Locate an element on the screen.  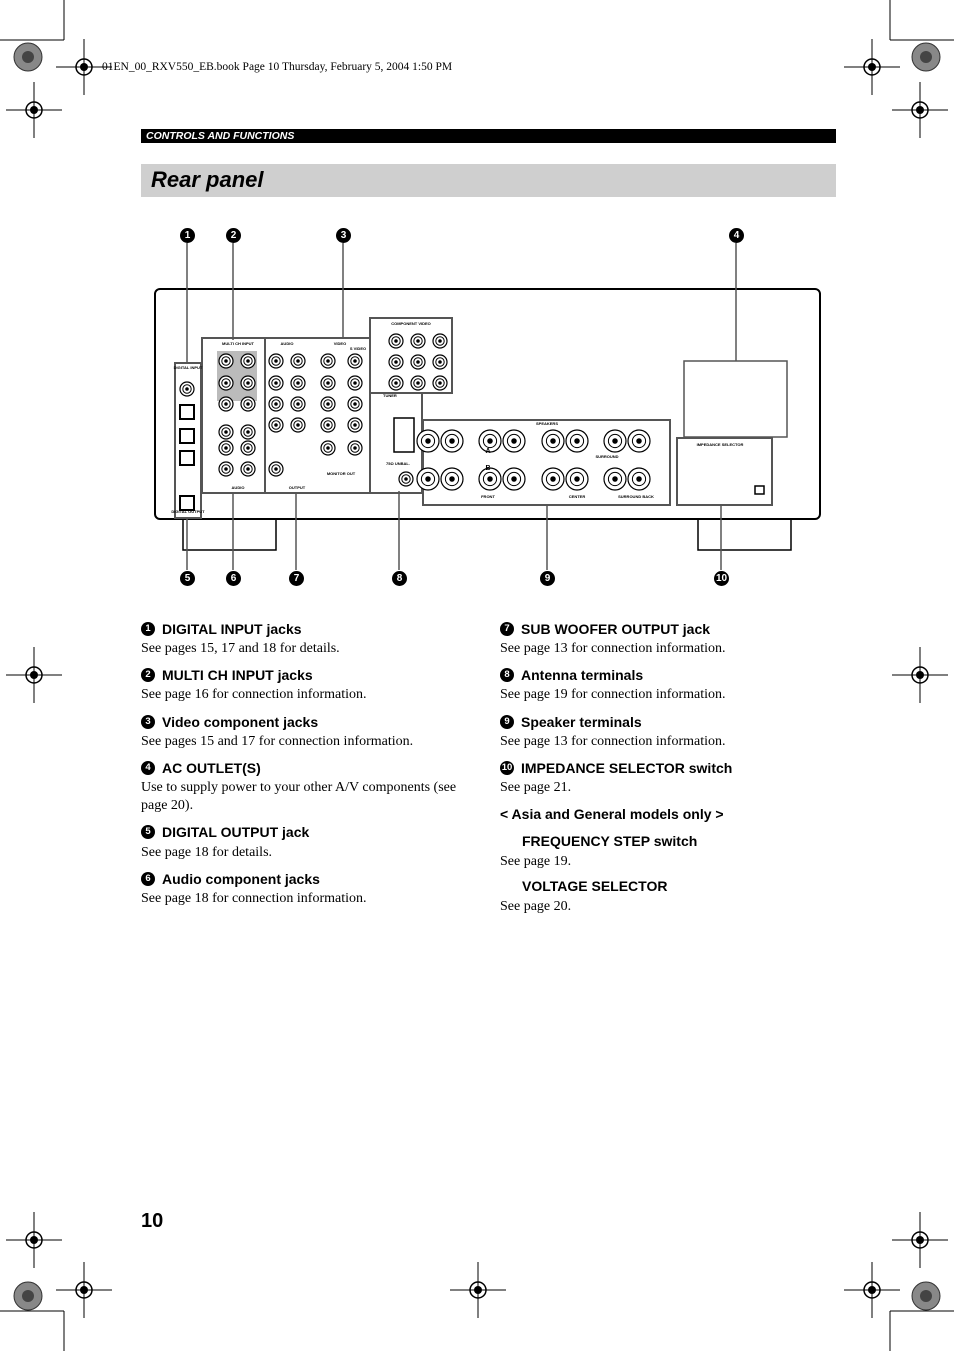
heading-text: Video component jacks is located at coordinates (240, 722).